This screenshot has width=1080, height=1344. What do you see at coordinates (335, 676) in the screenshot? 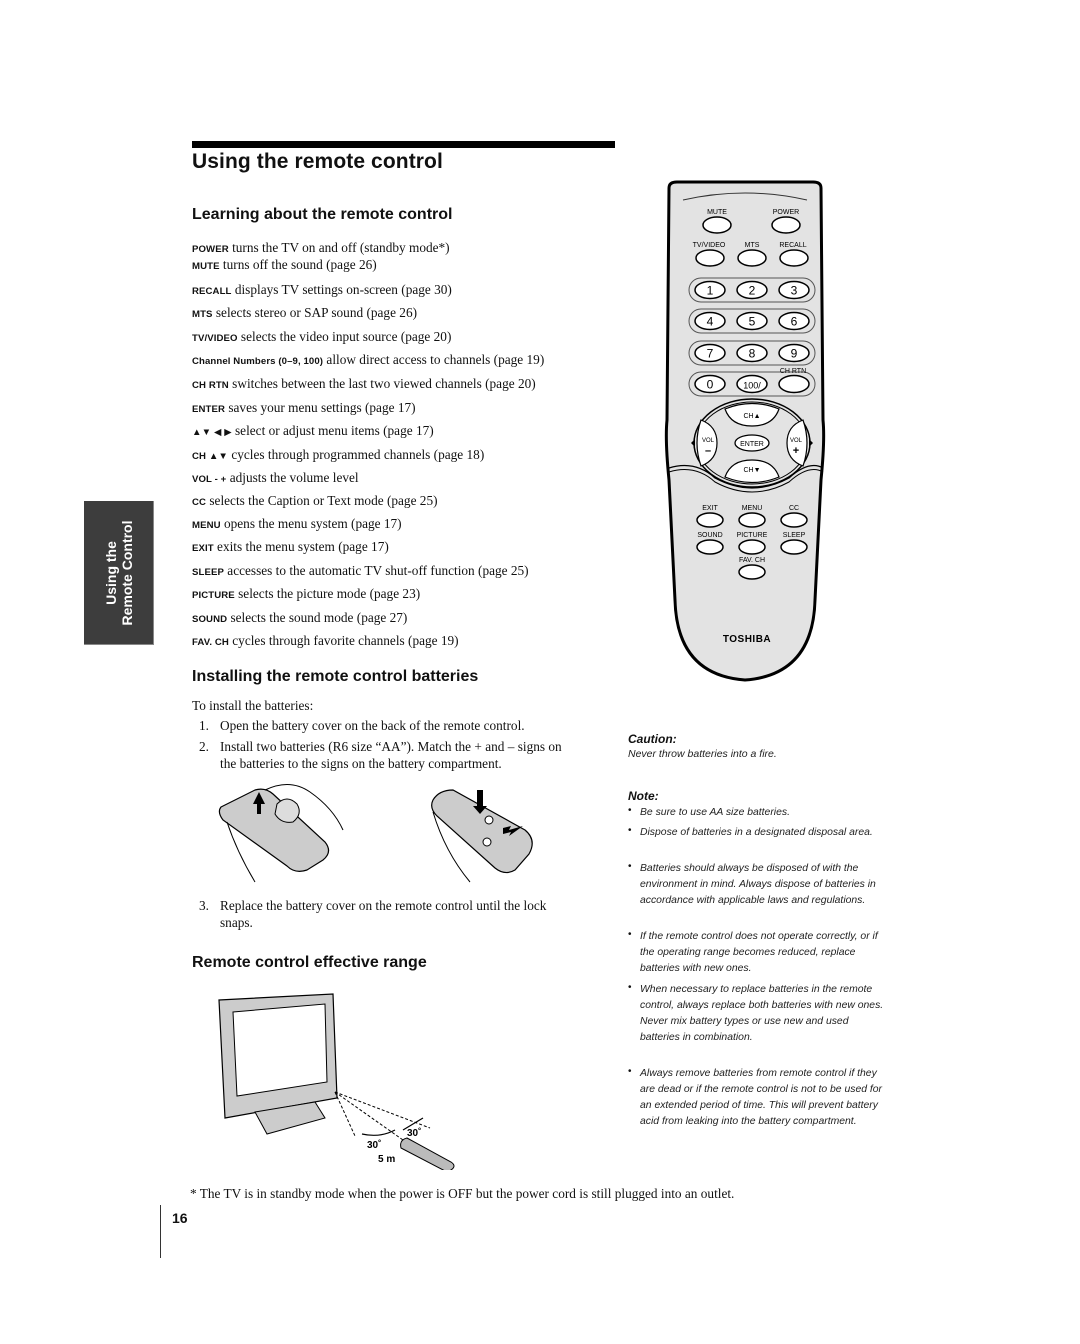
I see `installing-heading: Installing the remote control batteries` at bounding box center [335, 676].